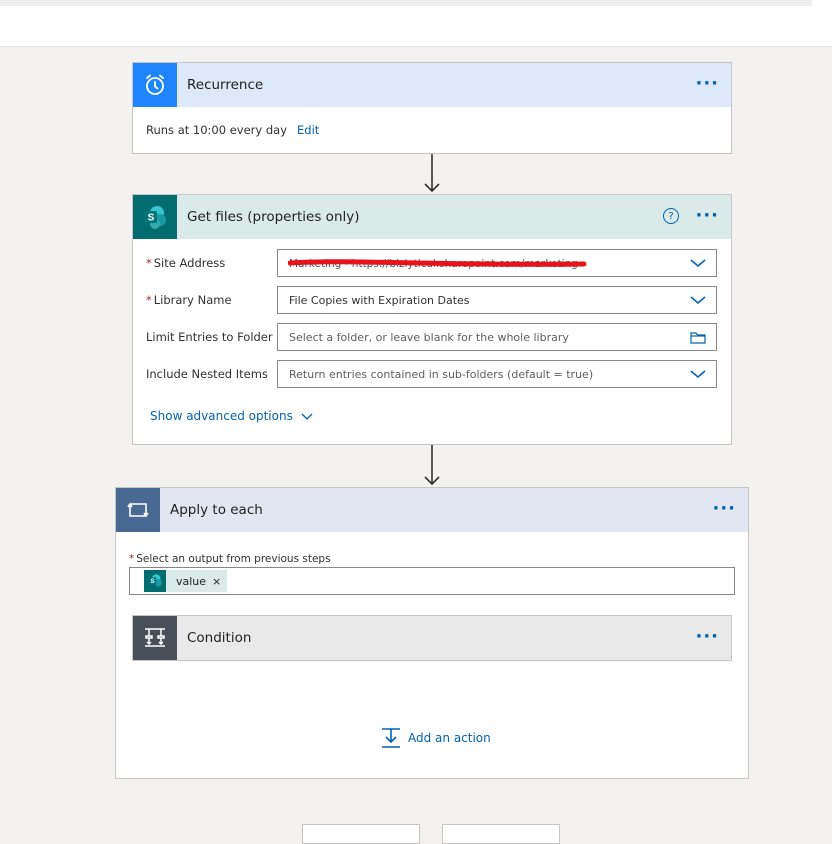  What do you see at coordinates (216, 581) in the screenshot?
I see `remove-token-icon: ×` at bounding box center [216, 581].